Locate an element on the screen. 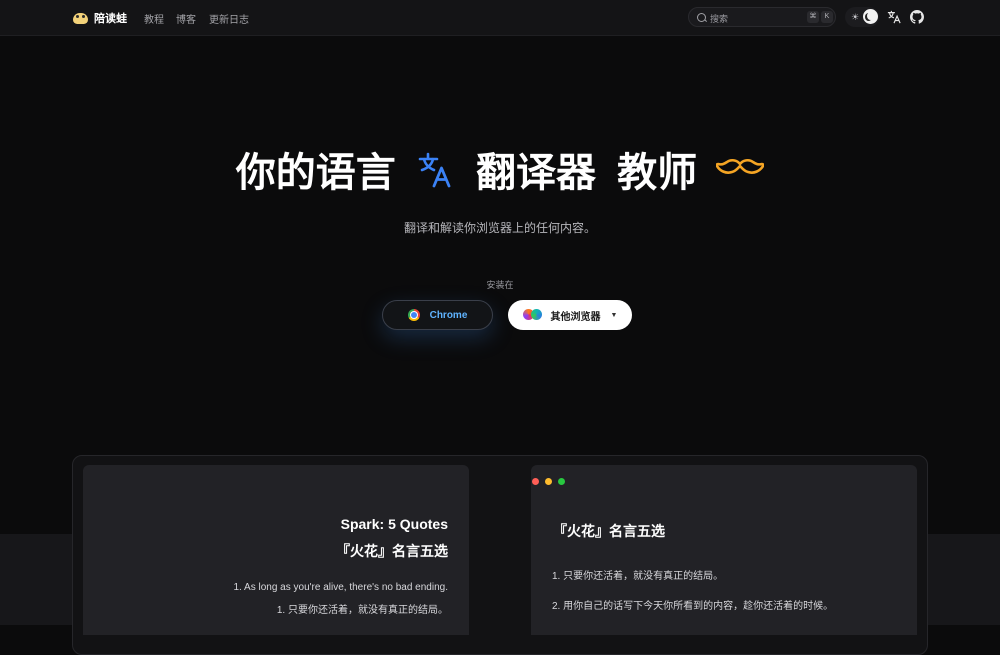 This screenshot has height=655, width=1000. brand-logo-link: 陪读蛙 is located at coordinates (100, 18).